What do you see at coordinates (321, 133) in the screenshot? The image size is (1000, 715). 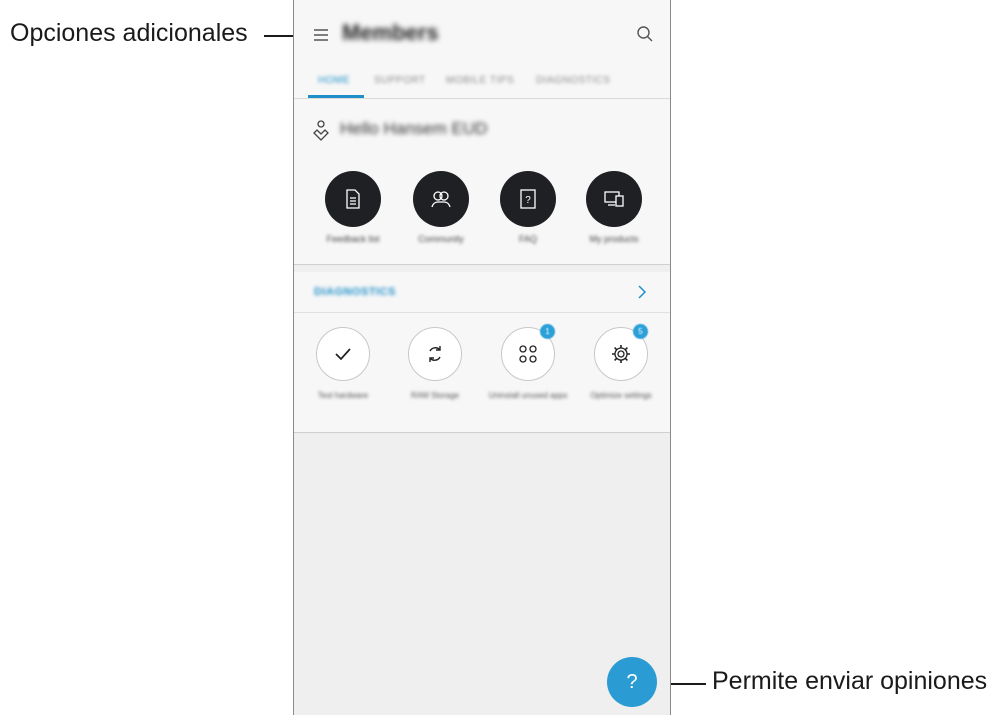 I see `greeting-icon` at bounding box center [321, 133].